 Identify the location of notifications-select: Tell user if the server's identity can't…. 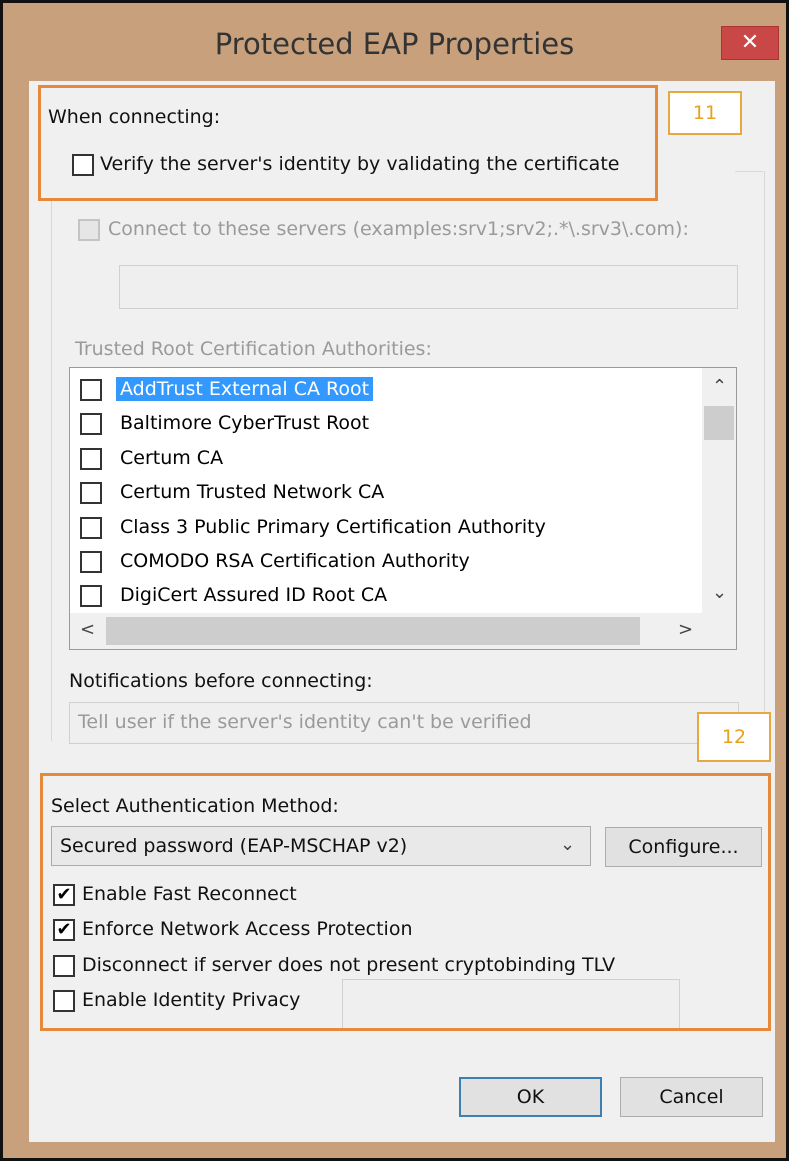
(404, 723).